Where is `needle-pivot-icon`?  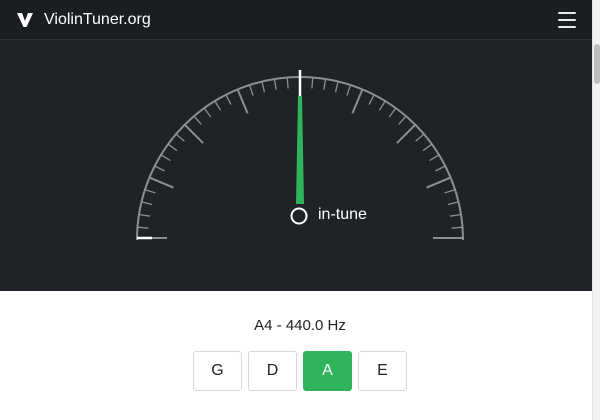 needle-pivot-icon is located at coordinates (299, 216).